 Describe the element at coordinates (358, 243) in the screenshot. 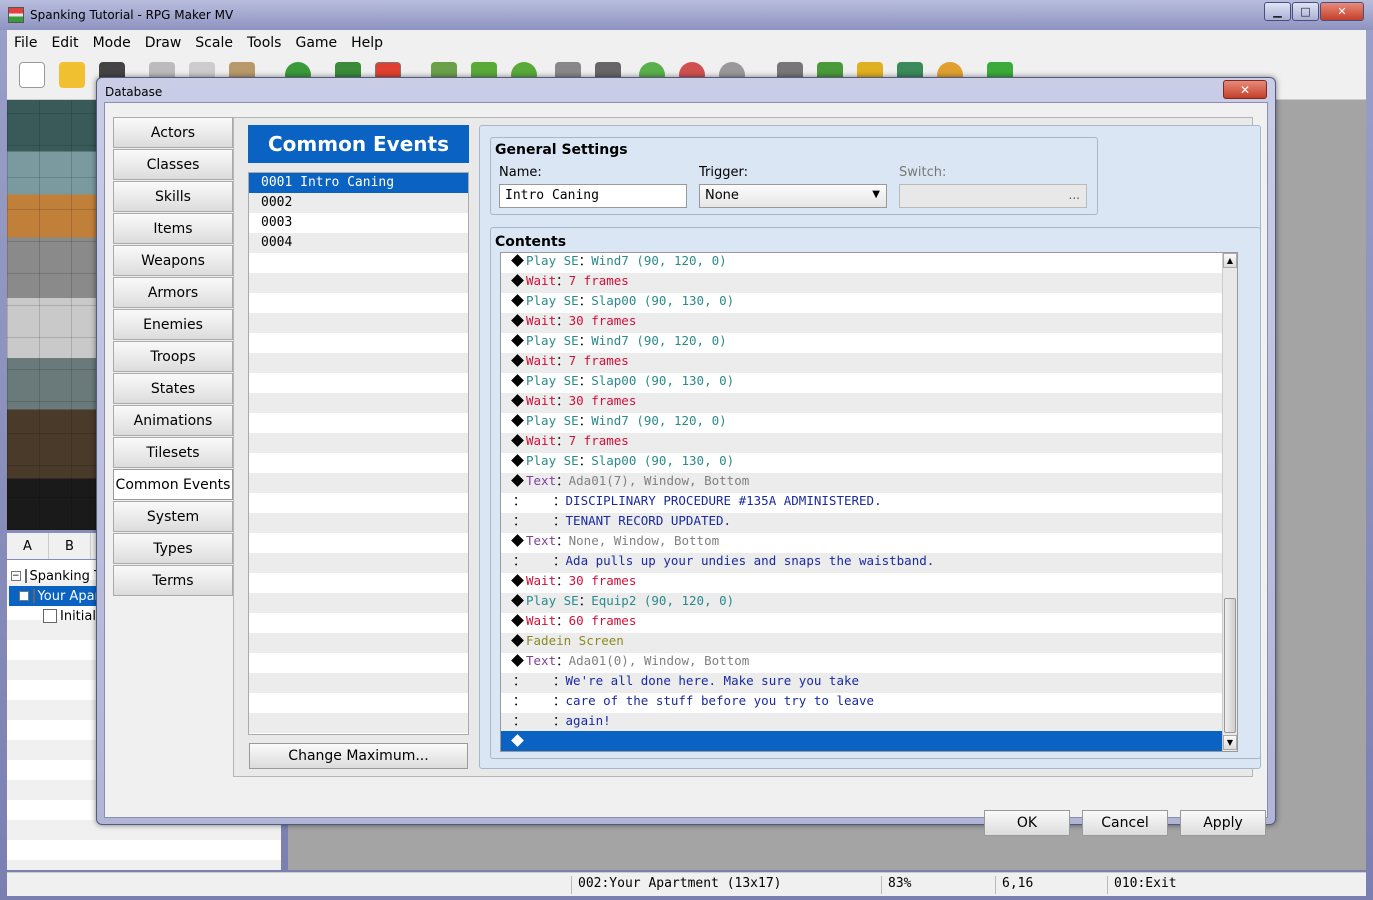

I see `common-event-item: 0004` at that location.